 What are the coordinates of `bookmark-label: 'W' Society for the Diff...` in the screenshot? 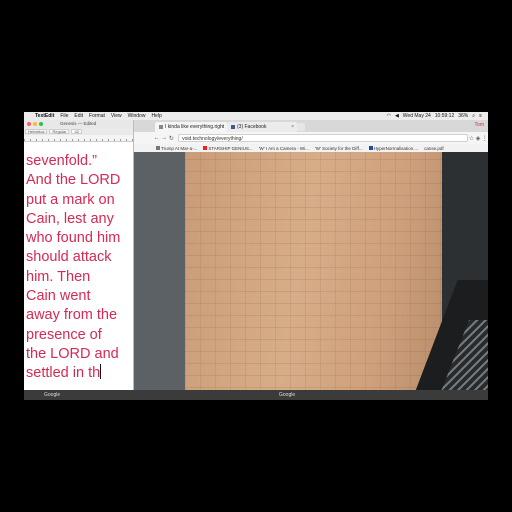 It's located at (338, 148).